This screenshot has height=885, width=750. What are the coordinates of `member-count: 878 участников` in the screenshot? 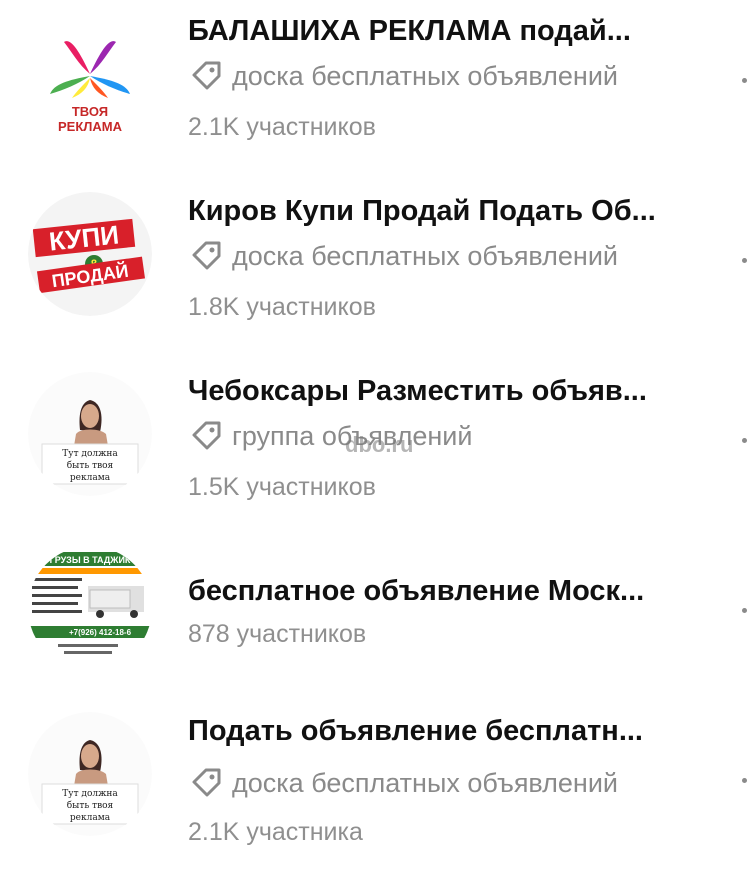 It's located at (277, 634).